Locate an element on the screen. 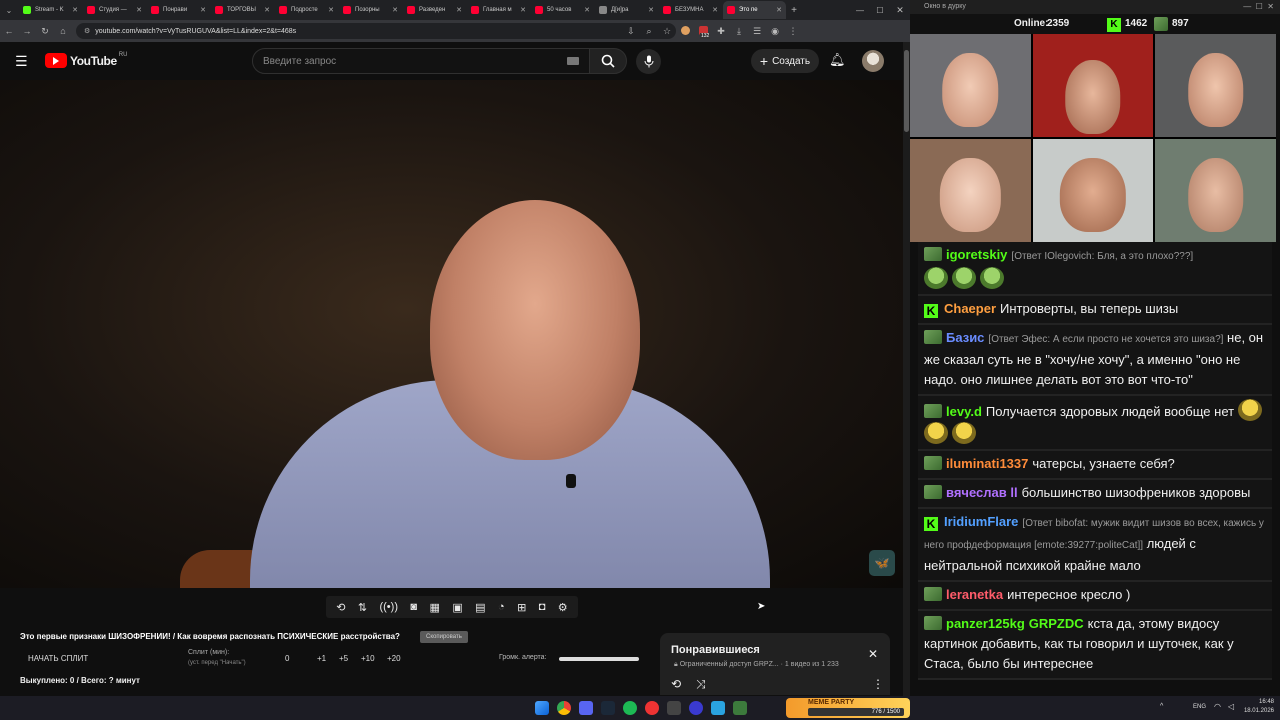 Image resolution: width=1280 pixels, height=720 pixels. zoom-icon: ⌕ is located at coordinates (649, 31).